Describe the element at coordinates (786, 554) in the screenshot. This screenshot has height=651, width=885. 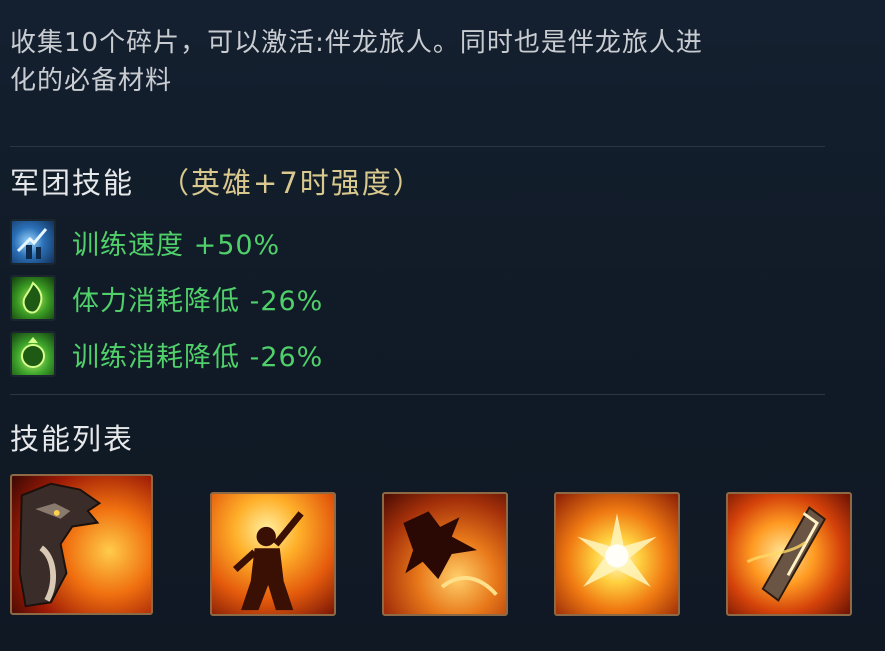
I see `fire-blade-icon` at that location.